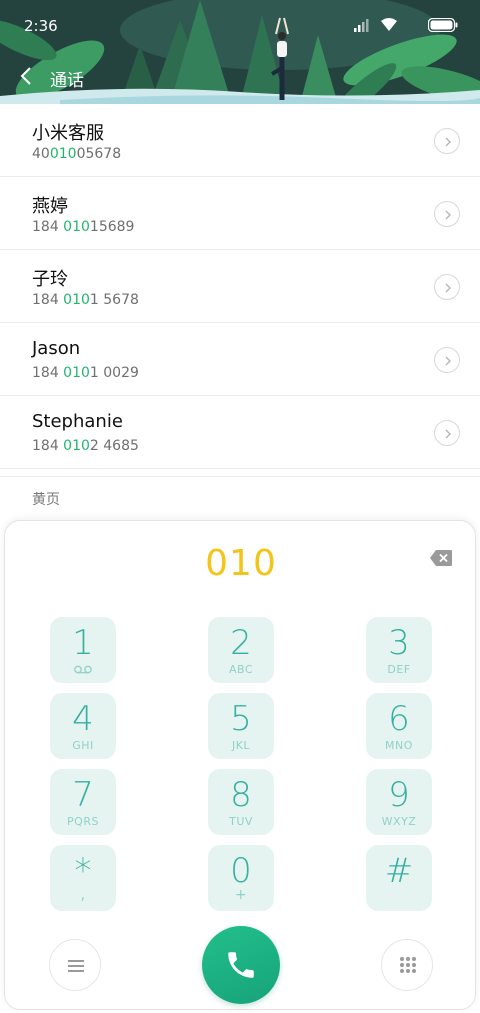 The height and width of the screenshot is (1013, 480). I want to click on key-letters: JKL, so click(241, 745).